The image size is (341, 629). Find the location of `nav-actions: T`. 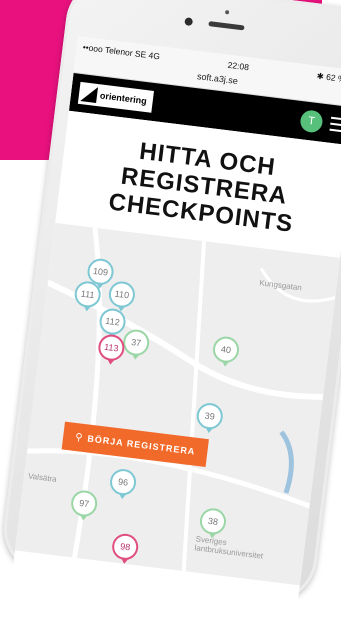

nav-actions: T is located at coordinates (320, 123).